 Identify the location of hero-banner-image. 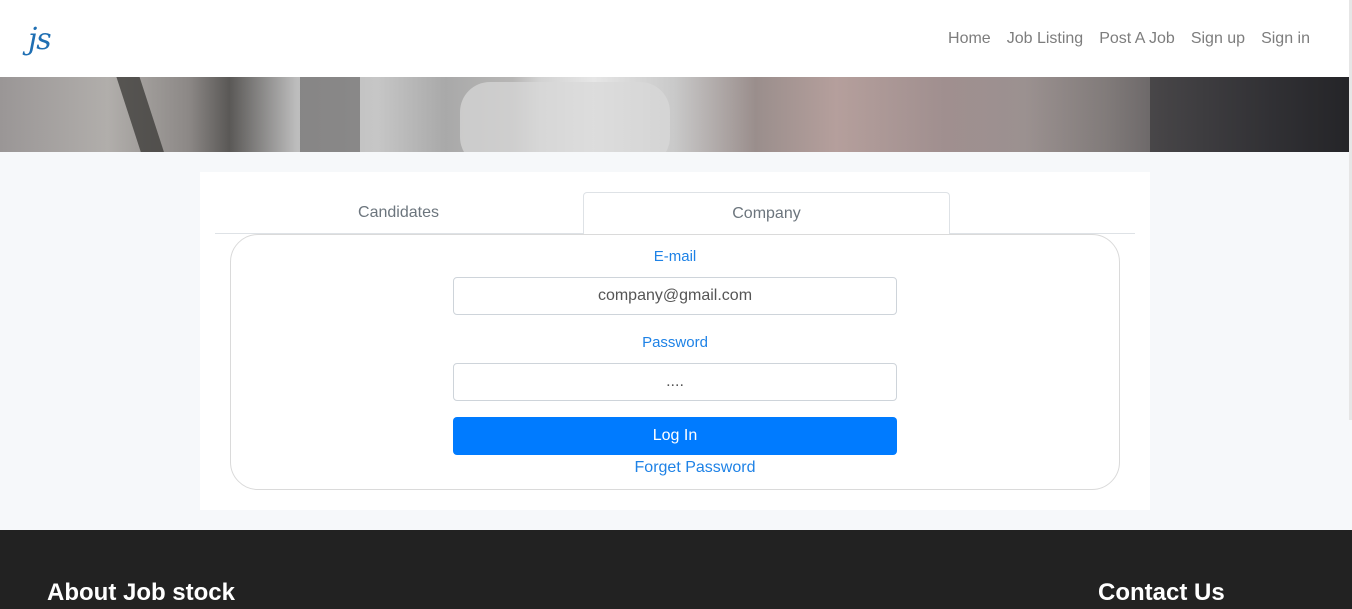
(674, 114).